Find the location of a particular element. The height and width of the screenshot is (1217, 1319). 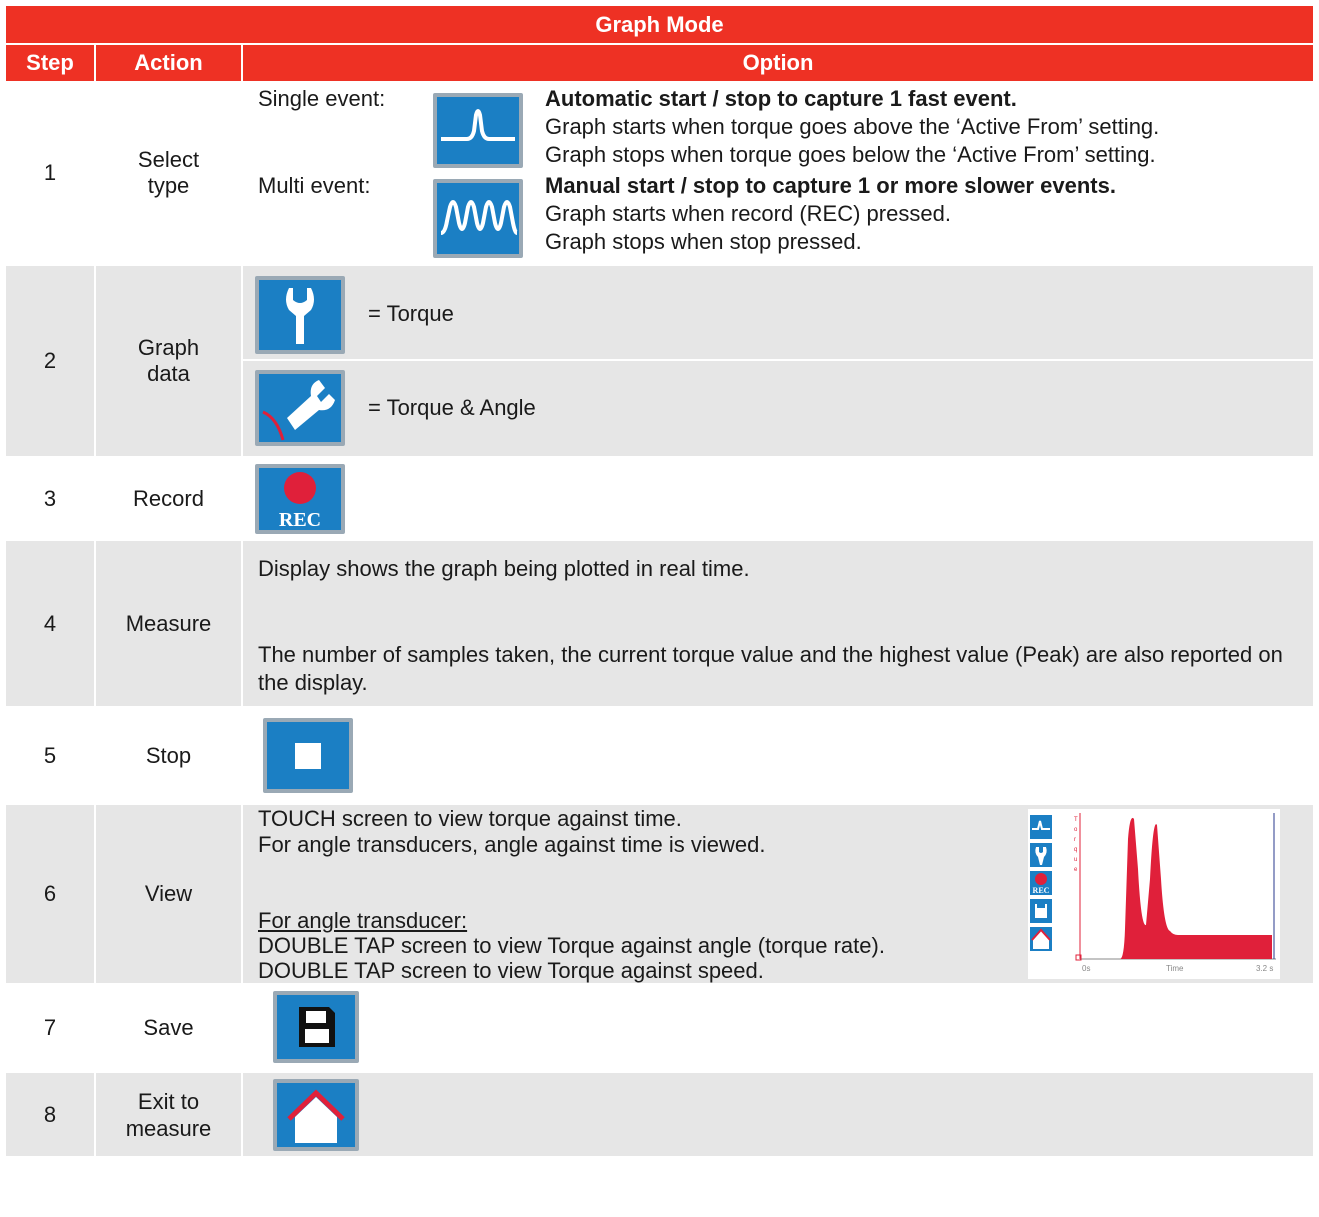

action-label: Measure is located at coordinates (168, 624).